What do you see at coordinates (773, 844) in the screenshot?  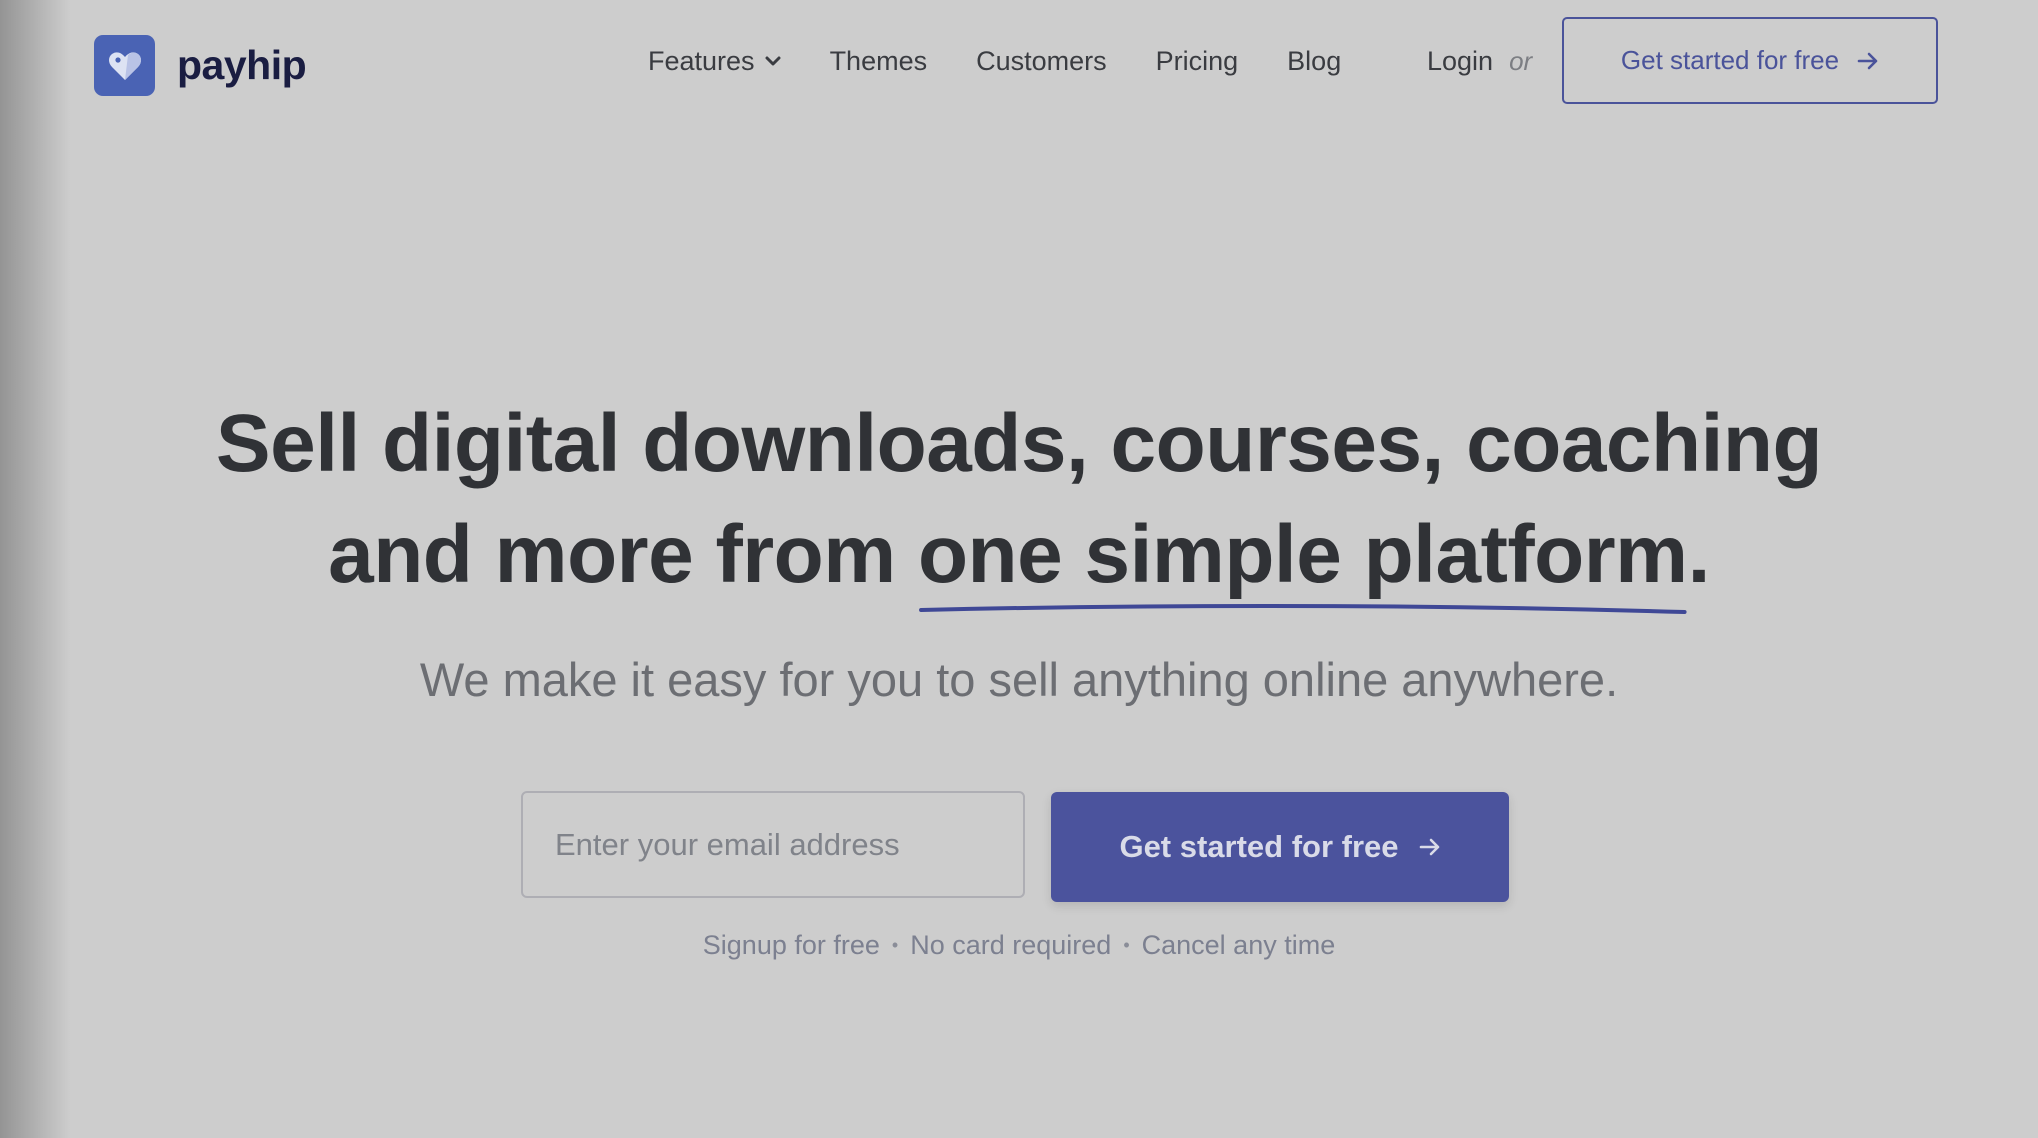 I see `email-input` at bounding box center [773, 844].